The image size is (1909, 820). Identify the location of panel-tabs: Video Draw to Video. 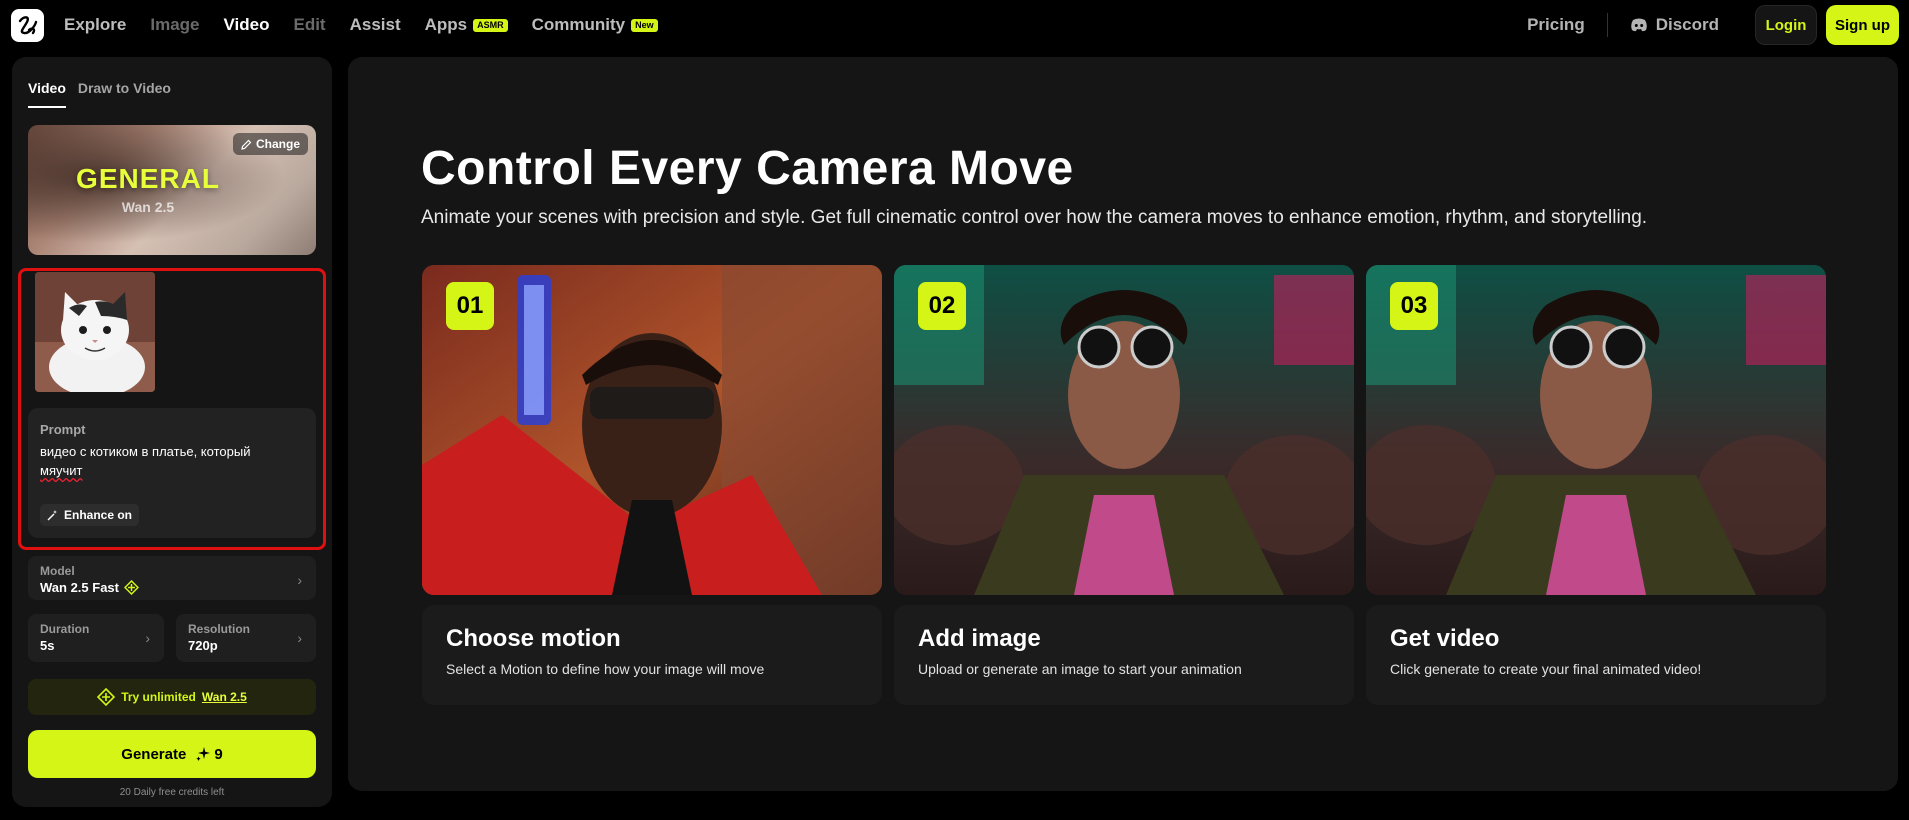
(99, 94).